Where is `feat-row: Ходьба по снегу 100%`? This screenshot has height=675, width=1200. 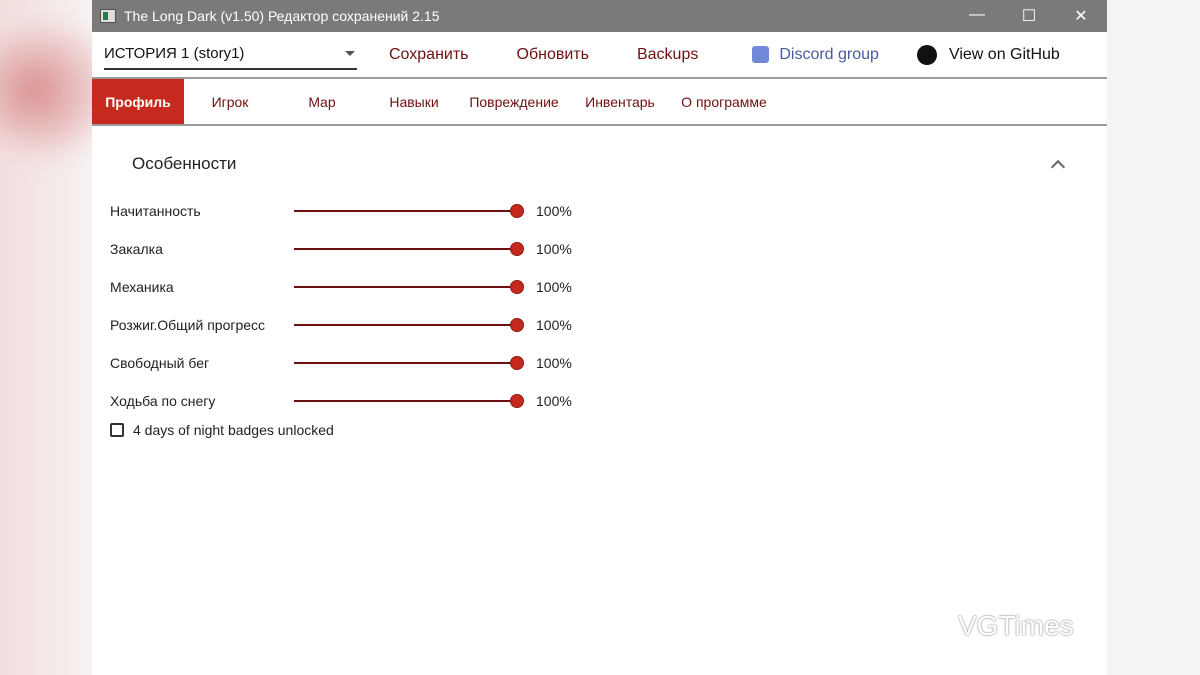
feat-row: Ходьба по снегу 100% is located at coordinates (608, 401).